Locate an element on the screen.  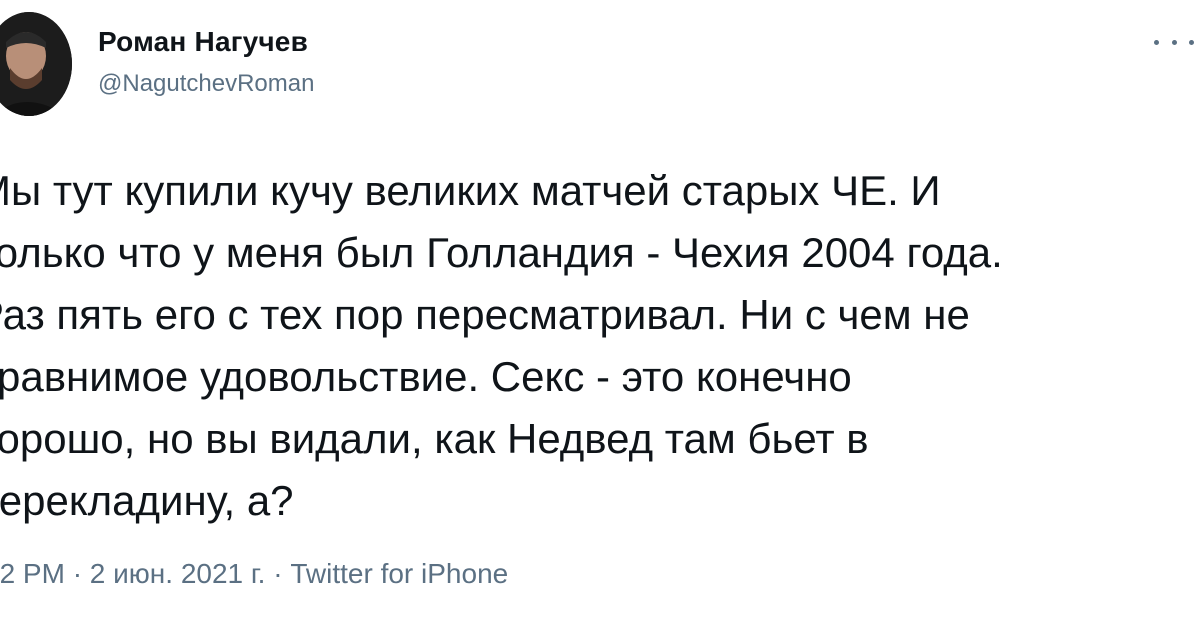
author-handle: @NagutchevRoman is located at coordinates (206, 84).